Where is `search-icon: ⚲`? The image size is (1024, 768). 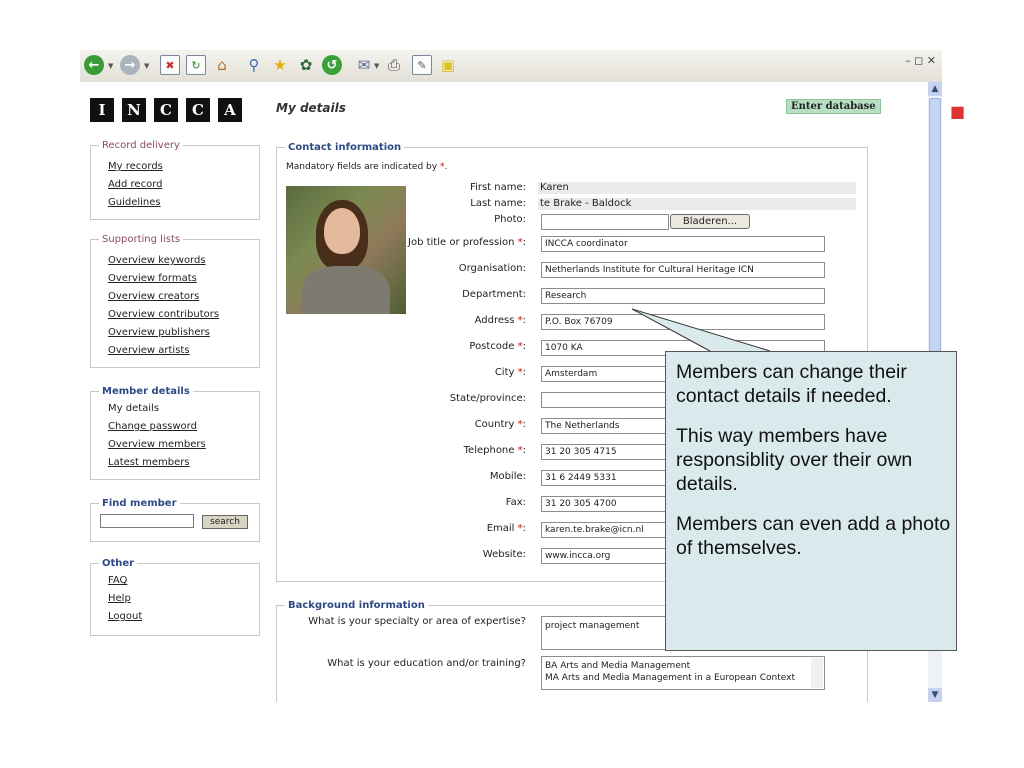 search-icon: ⚲ is located at coordinates (254, 65).